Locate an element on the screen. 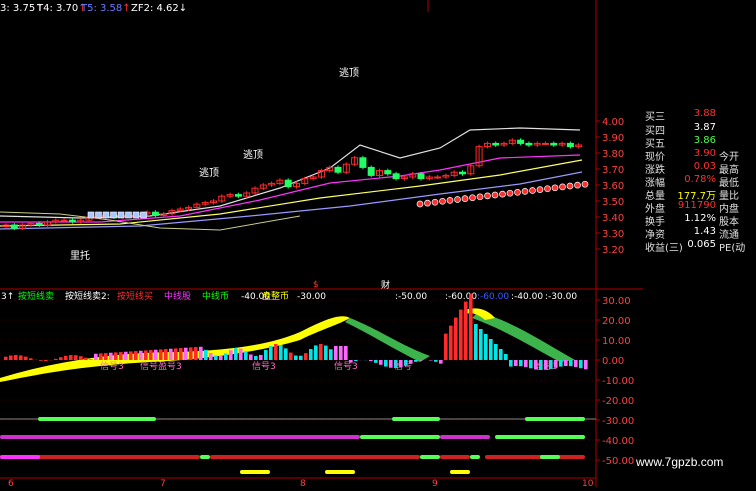 The image size is (756, 491). price-axis-label: 3.60 is located at coordinates (613, 186).